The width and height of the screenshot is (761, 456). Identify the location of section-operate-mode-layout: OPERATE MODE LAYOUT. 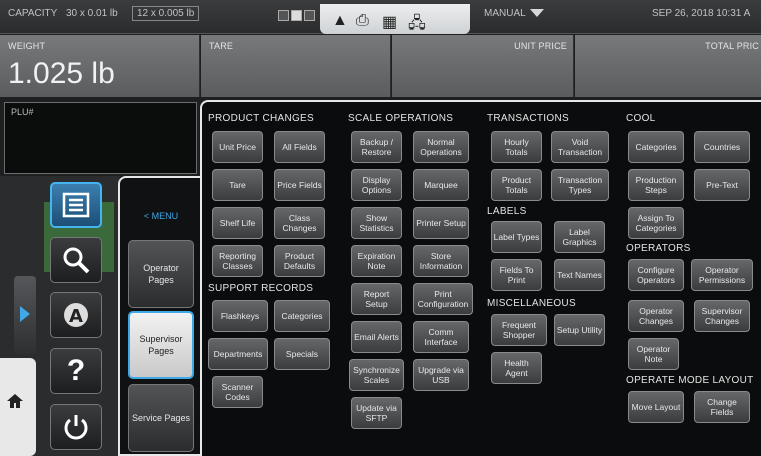
(690, 380).